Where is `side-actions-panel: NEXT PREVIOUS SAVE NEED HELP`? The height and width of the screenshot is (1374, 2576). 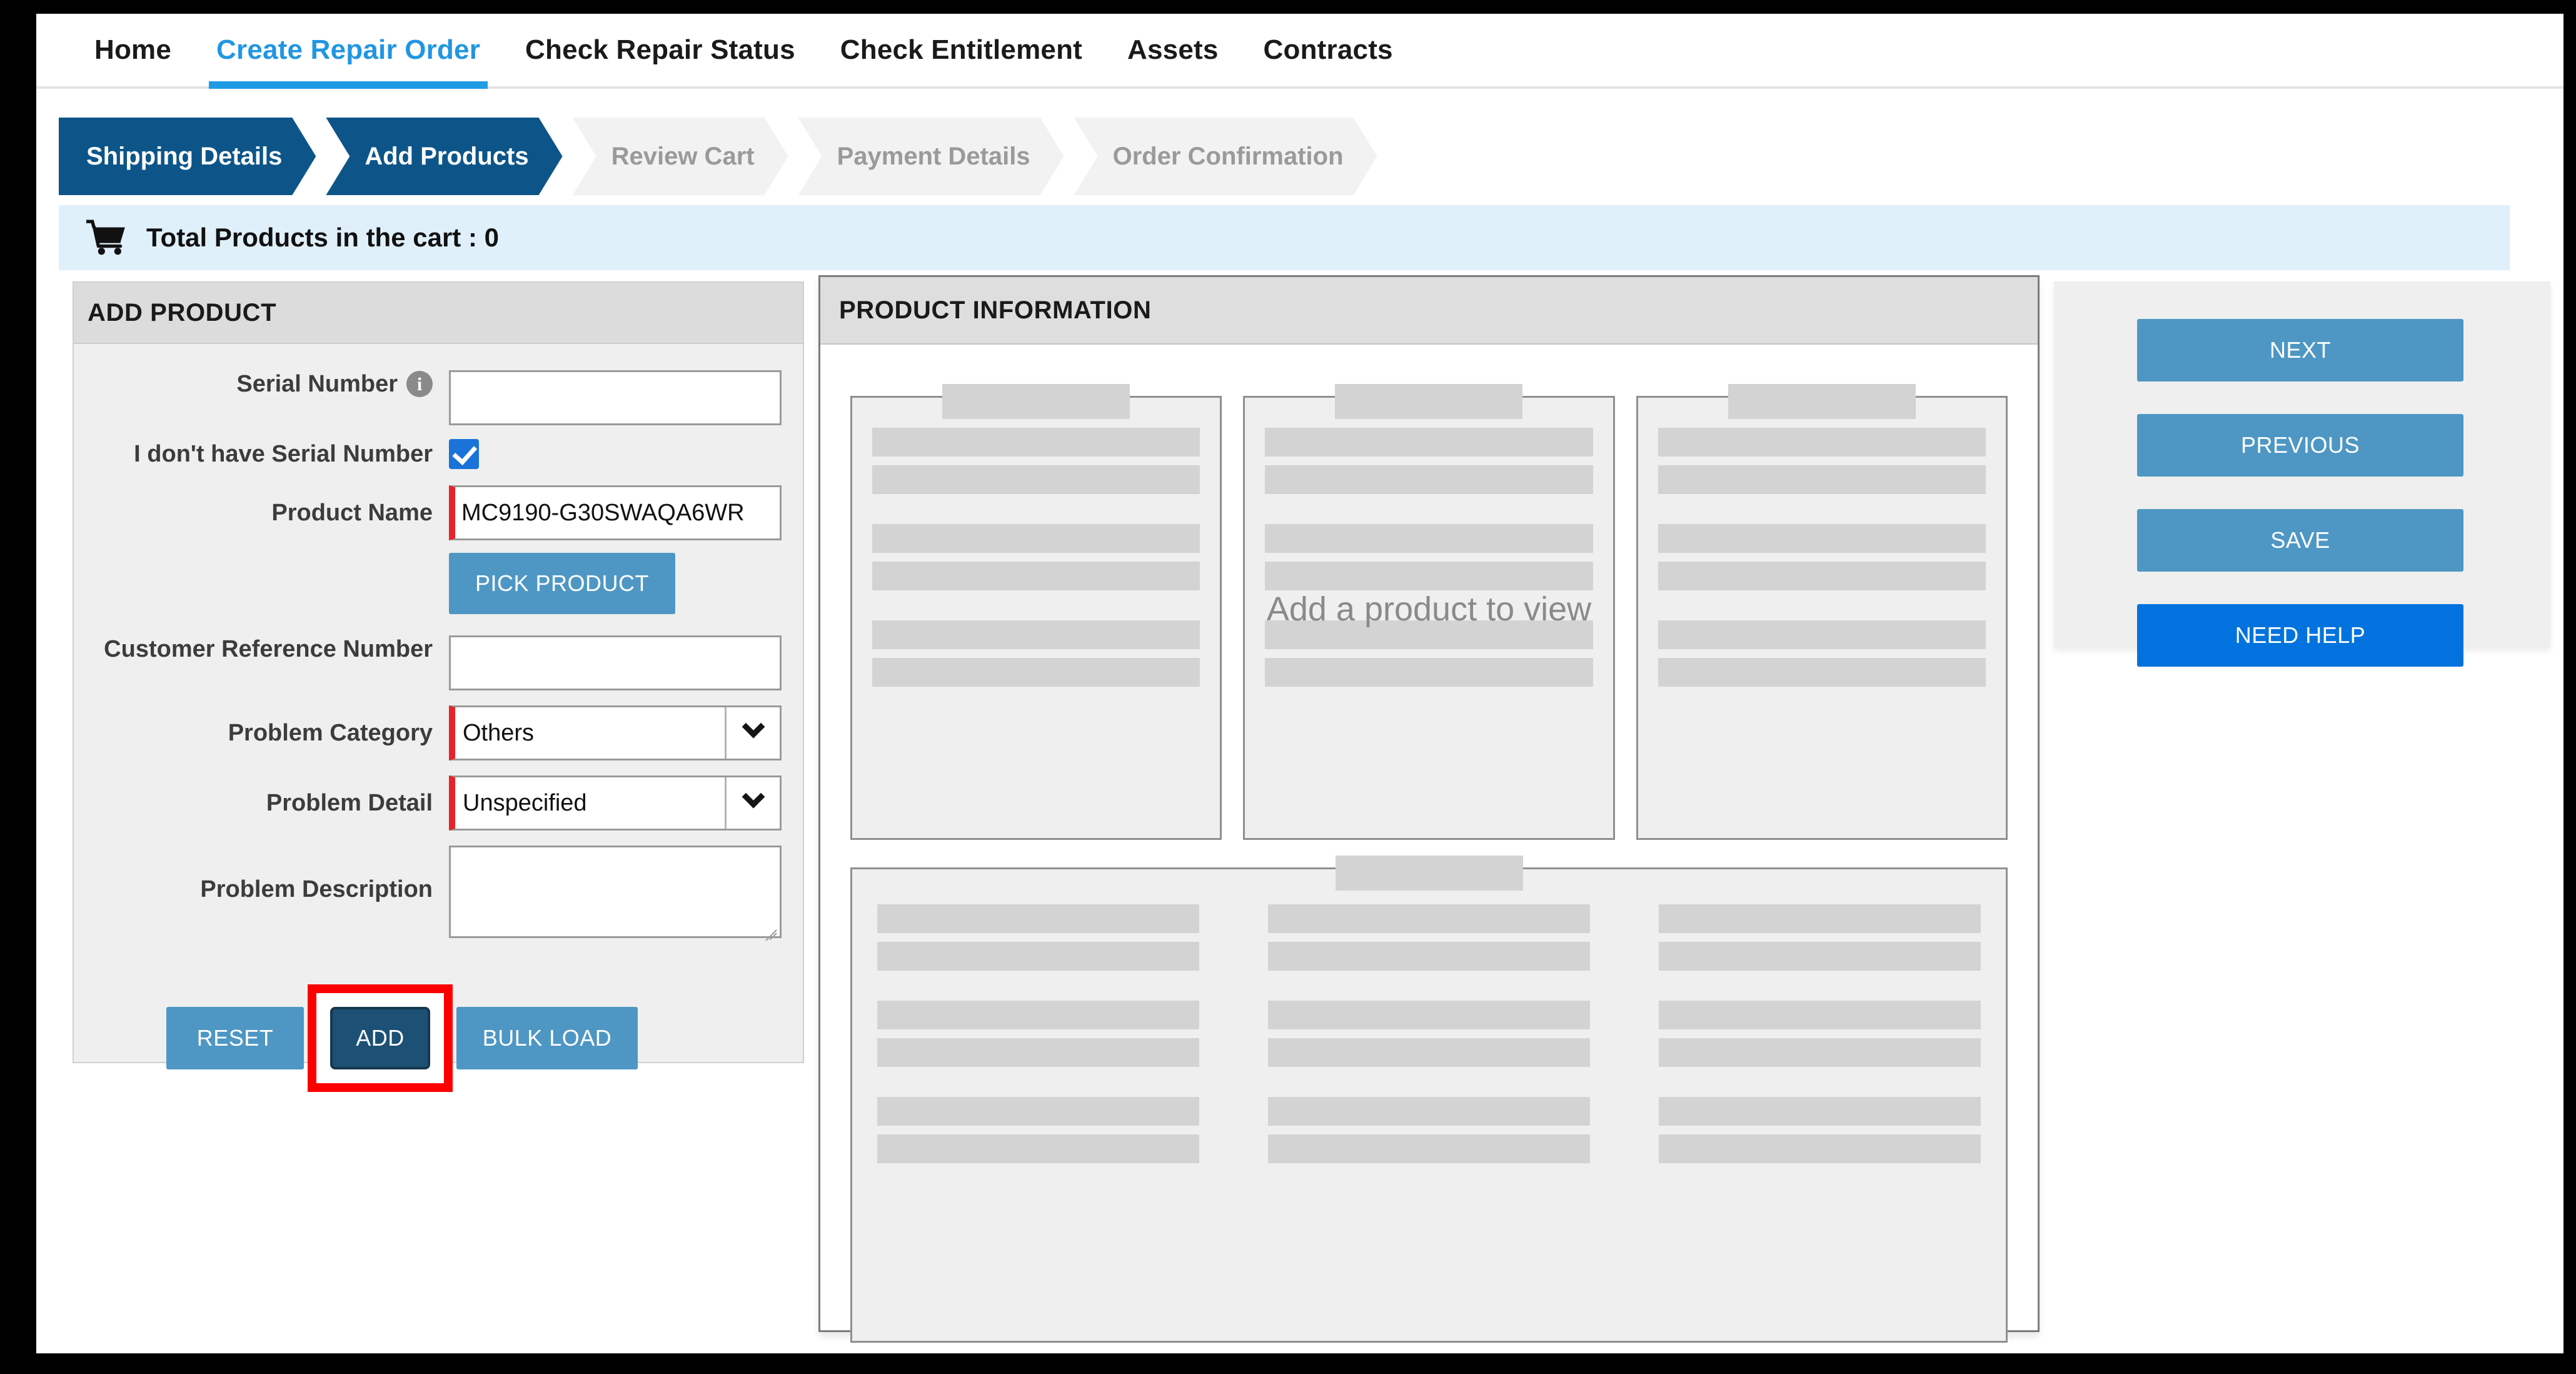
side-actions-panel: NEXT PREVIOUS SAVE NEED HELP is located at coordinates (2302, 474).